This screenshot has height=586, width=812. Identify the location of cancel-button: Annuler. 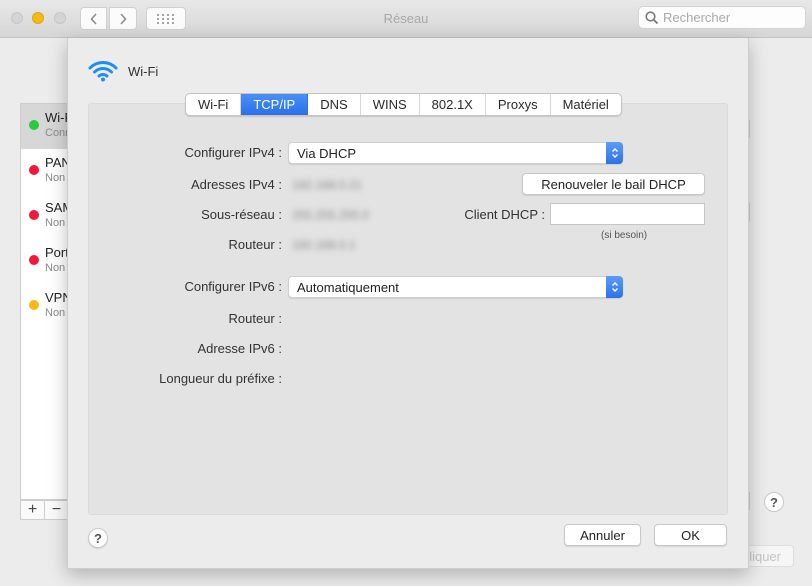
(602, 535).